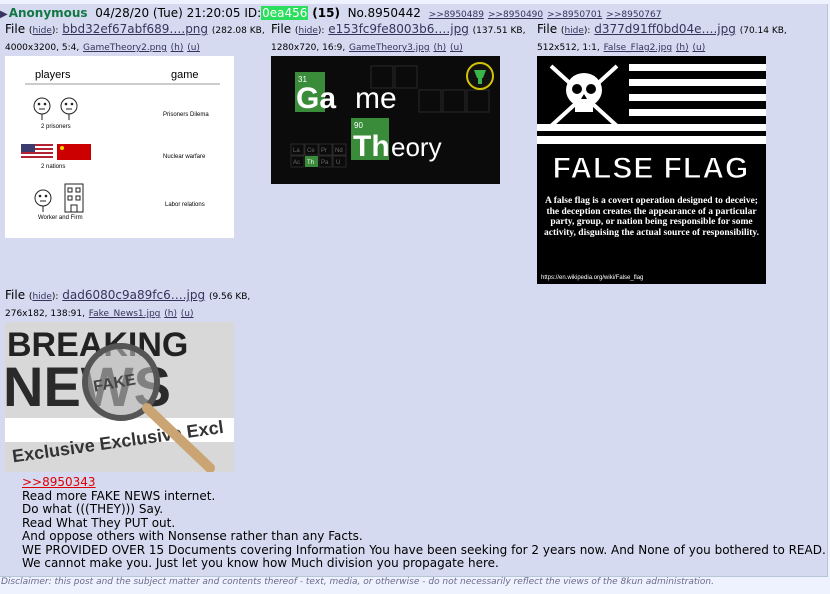 This screenshot has height=594, width=830. I want to click on element-number: 90, so click(358, 125).